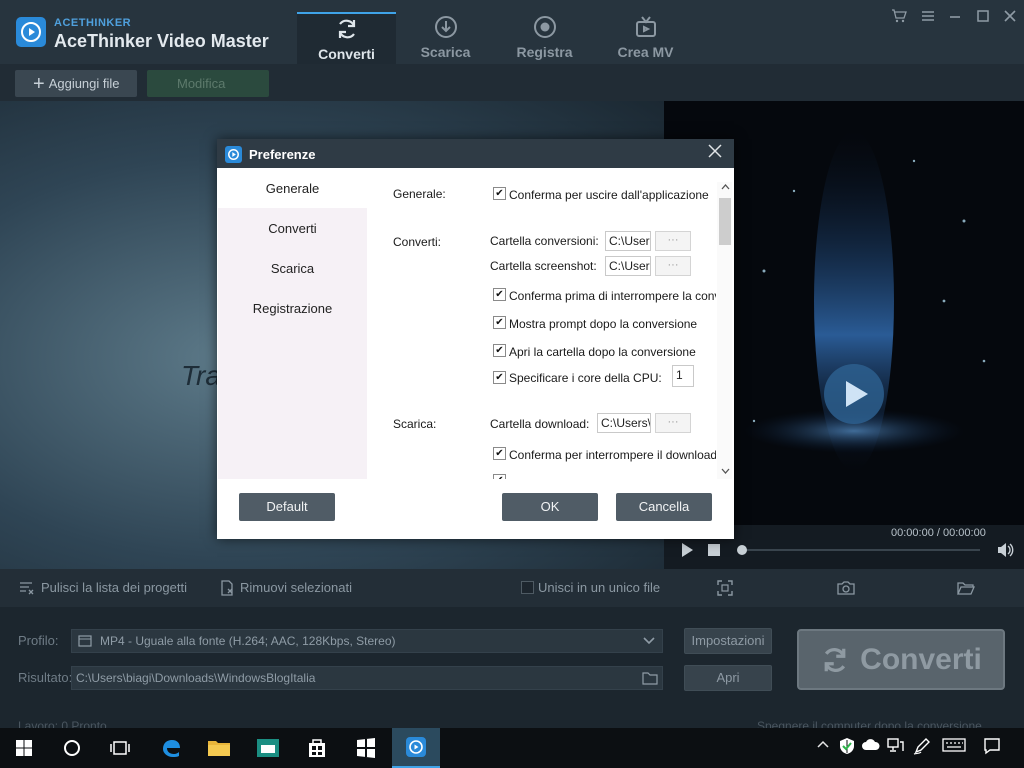  Describe the element at coordinates (93, 23) in the screenshot. I see `brand-small: ACETHINKER` at that location.